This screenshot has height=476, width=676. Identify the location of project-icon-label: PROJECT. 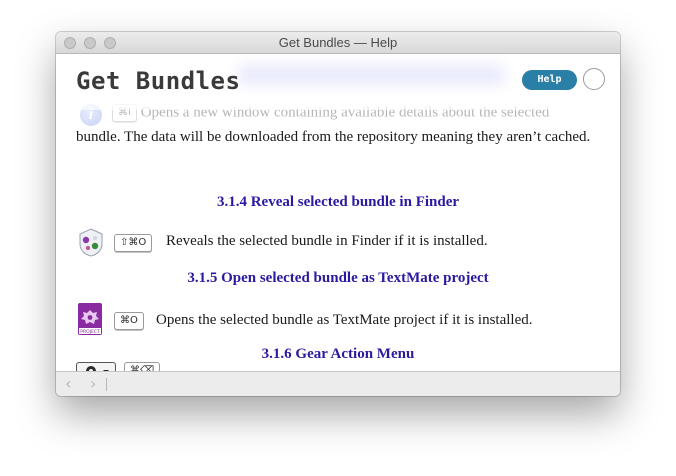
(90, 332).